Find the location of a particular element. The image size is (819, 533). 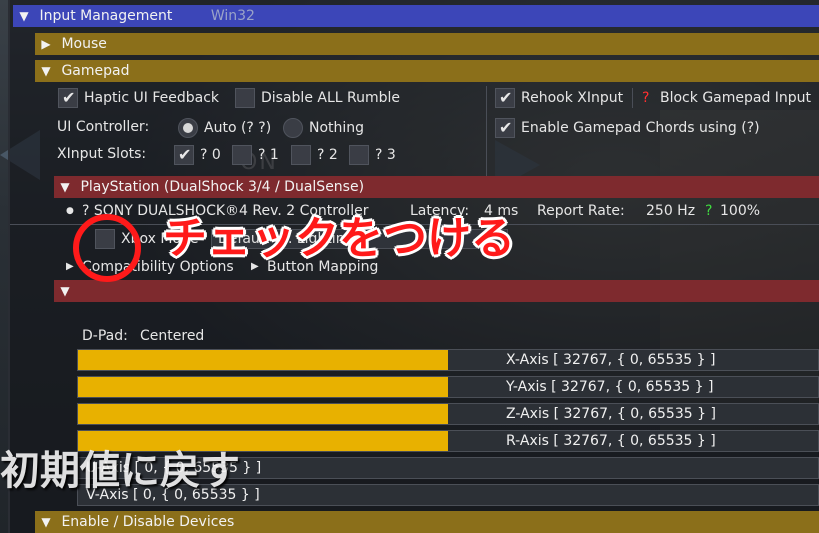

report-rate-value: 250 Hz is located at coordinates (671, 211).